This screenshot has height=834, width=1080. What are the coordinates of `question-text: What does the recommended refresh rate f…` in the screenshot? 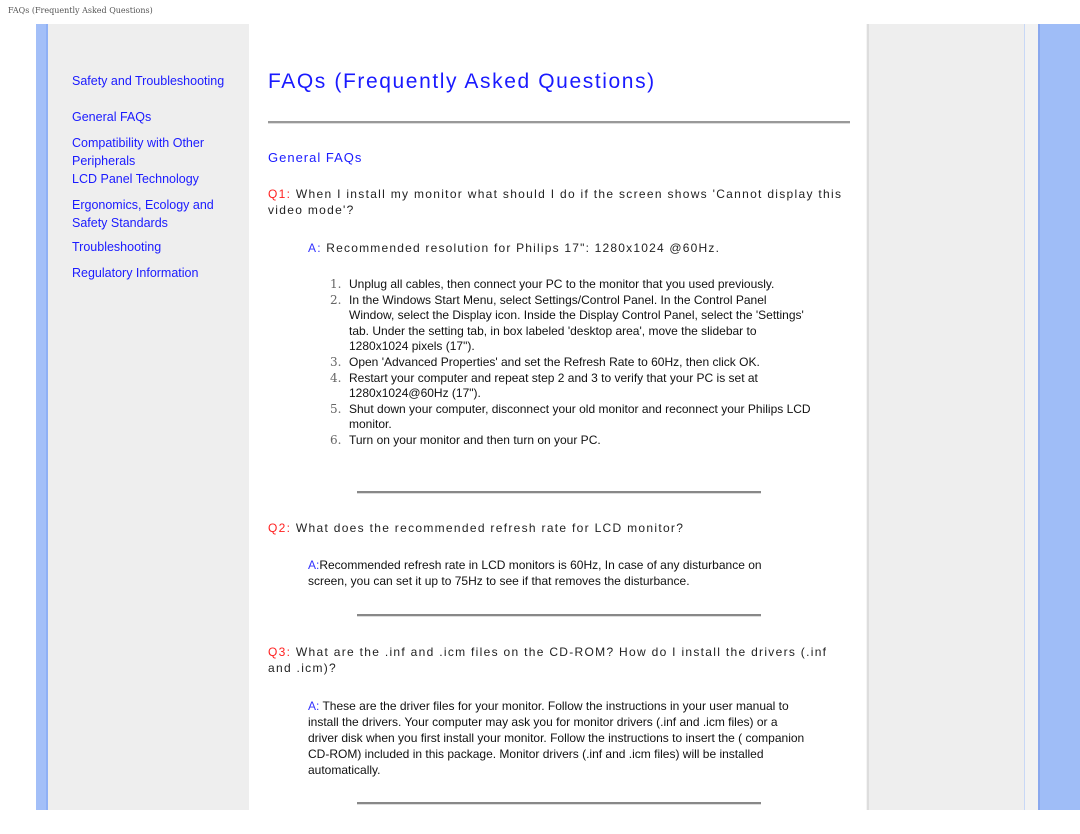 It's located at (488, 528).